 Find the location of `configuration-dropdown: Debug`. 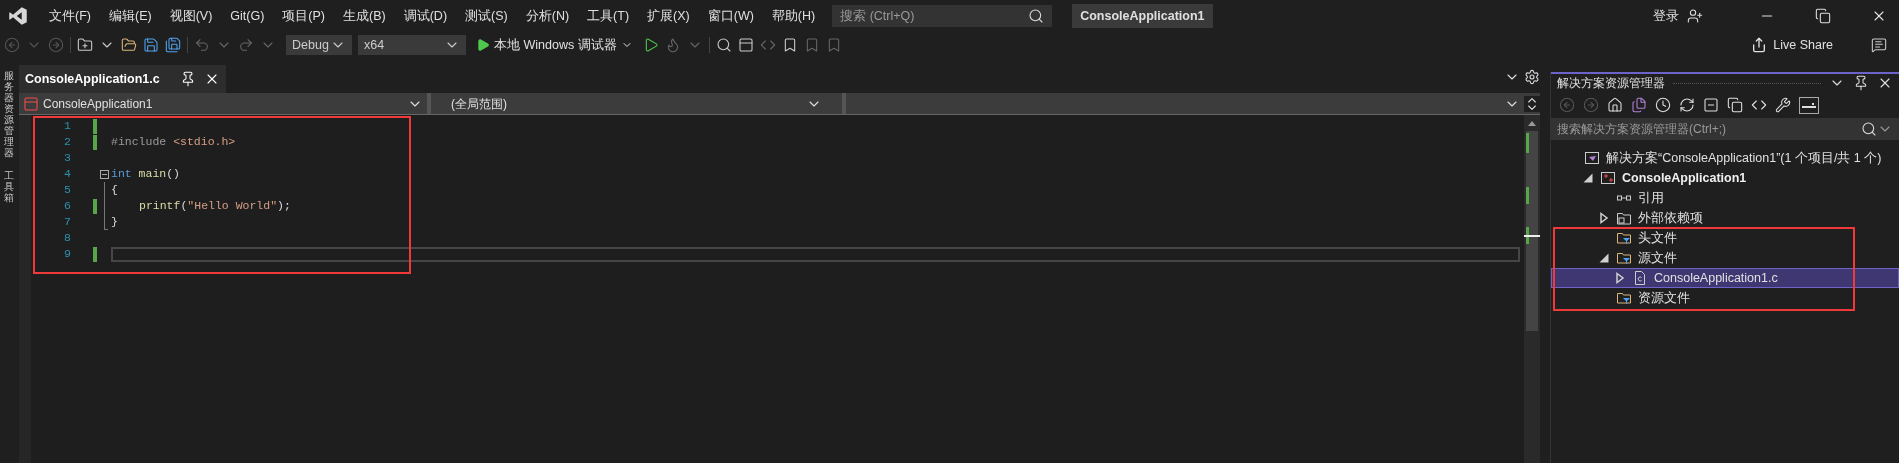

configuration-dropdown: Debug is located at coordinates (319, 45).